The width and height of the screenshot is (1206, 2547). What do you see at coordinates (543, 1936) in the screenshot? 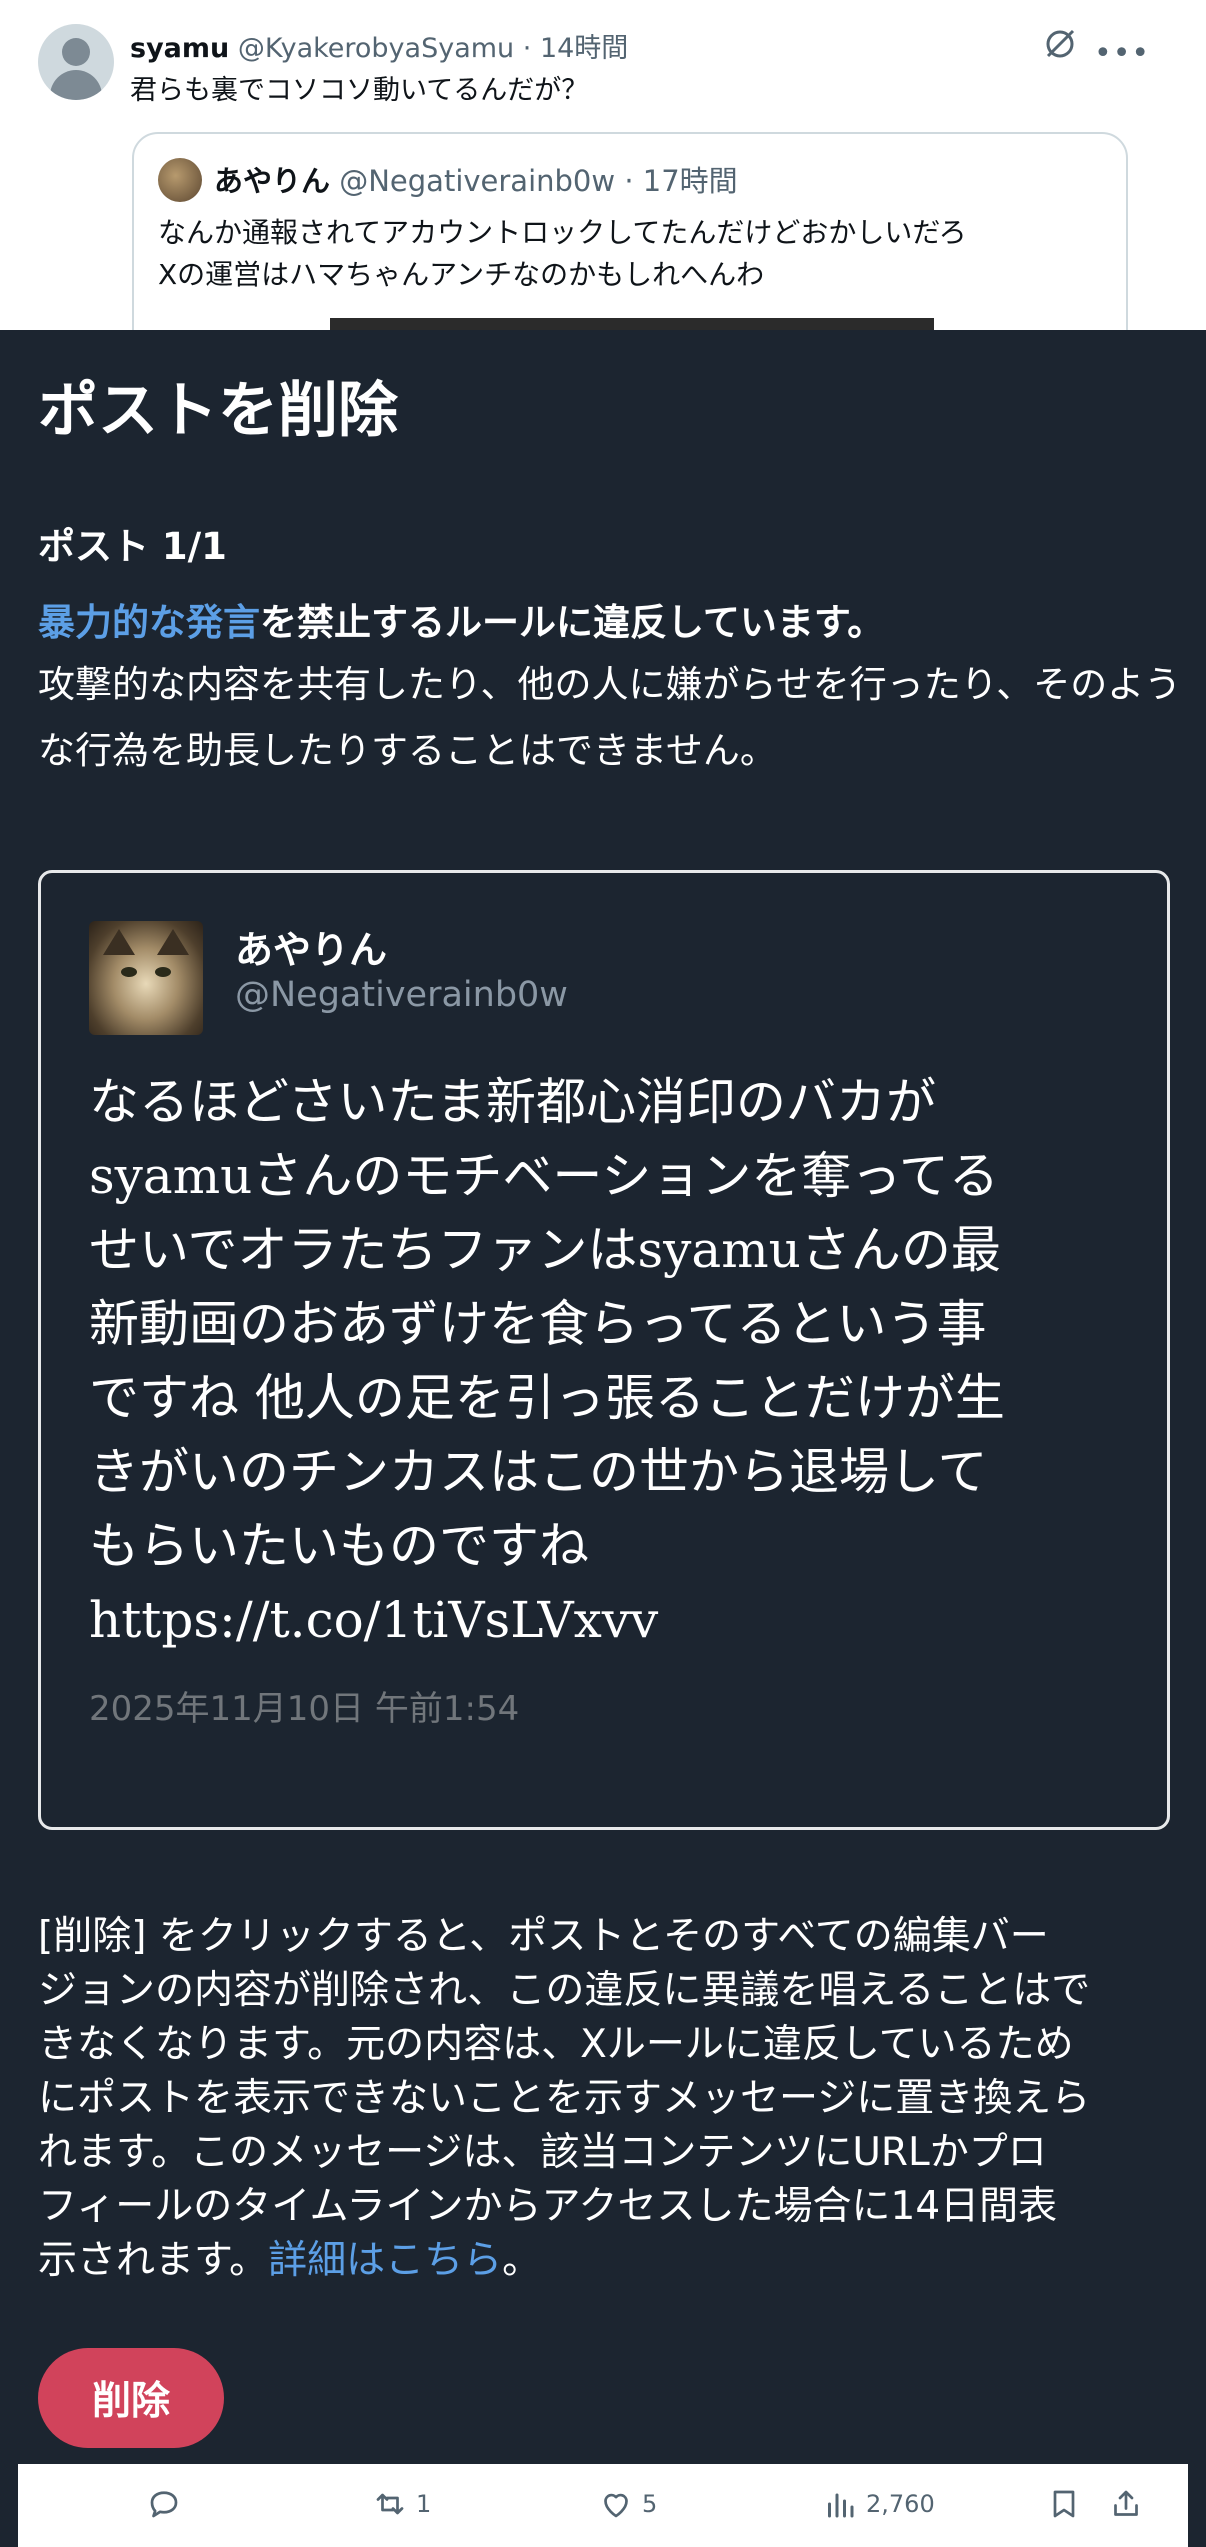
I see `notice-line: [削除] をクリックすると、ポストとそのすべての編集バー` at bounding box center [543, 1936].